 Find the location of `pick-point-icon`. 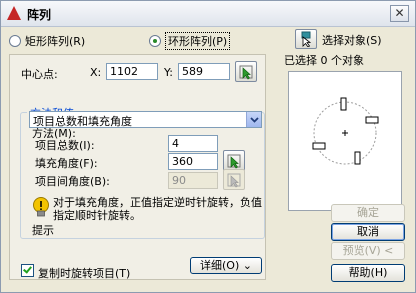

pick-point-icon is located at coordinates (246, 72).